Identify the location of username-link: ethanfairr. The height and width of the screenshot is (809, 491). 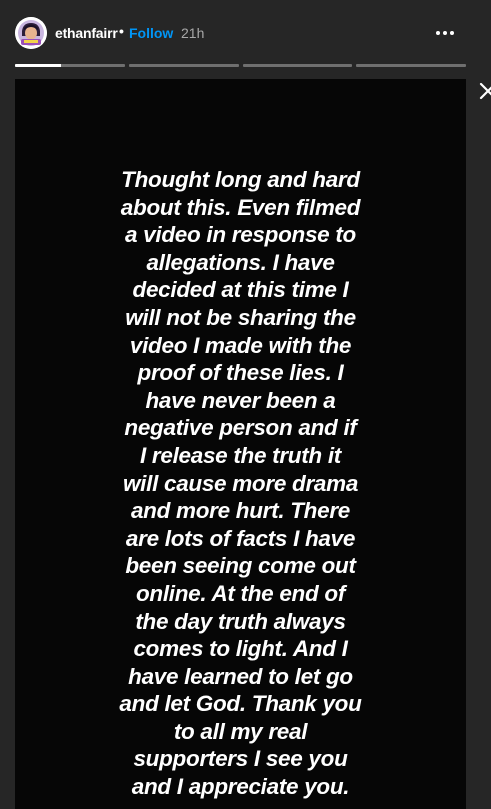
(86, 33).